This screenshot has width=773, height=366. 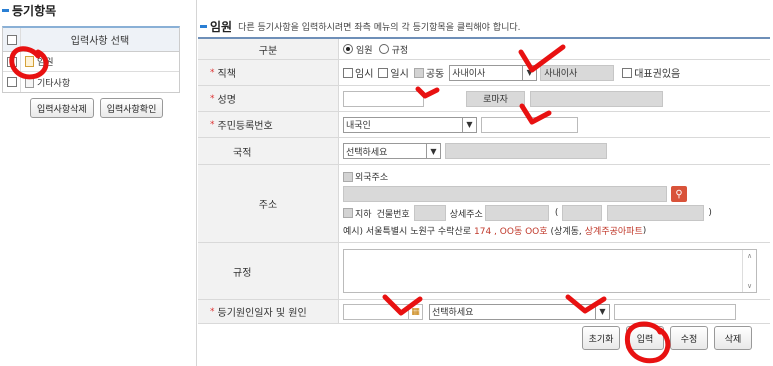 What do you see at coordinates (196, 183) in the screenshot?
I see `panel-divider` at bounding box center [196, 183].